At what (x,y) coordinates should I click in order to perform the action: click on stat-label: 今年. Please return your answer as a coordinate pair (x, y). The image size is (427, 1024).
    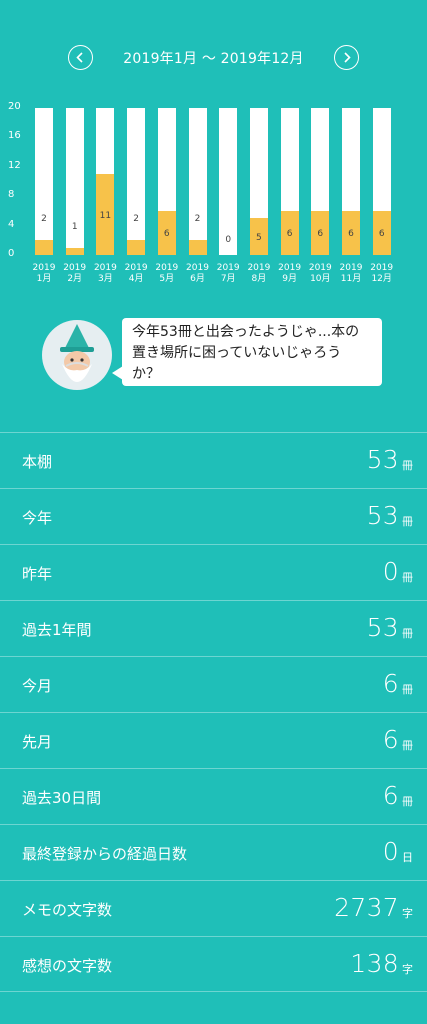
    Looking at the image, I should click on (37, 518).